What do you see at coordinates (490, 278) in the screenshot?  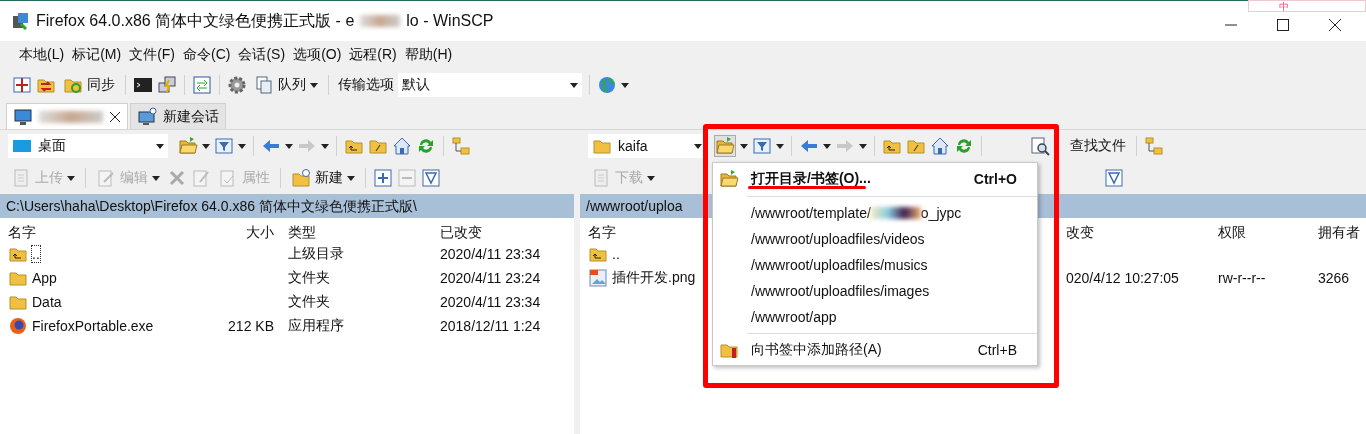 I see `table-cell-text: 2020/4/11 23:24` at bounding box center [490, 278].